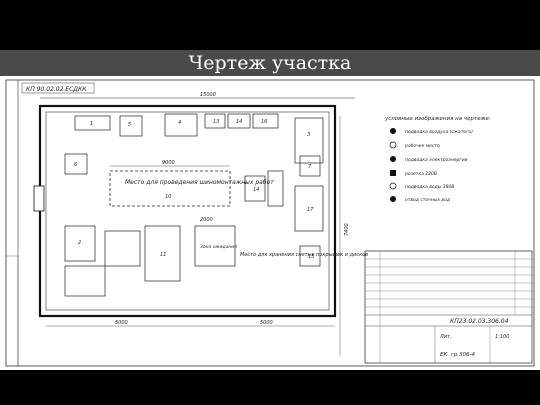 This screenshot has height=405, width=540. I want to click on equipment-label: 16, so click(264, 122).